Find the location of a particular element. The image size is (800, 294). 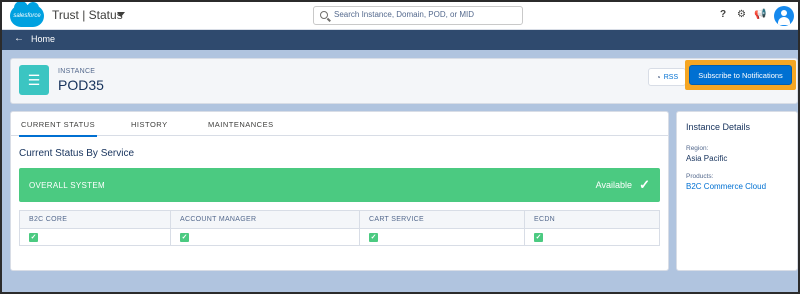

instance-label: INSTANCE is located at coordinates (77, 71).